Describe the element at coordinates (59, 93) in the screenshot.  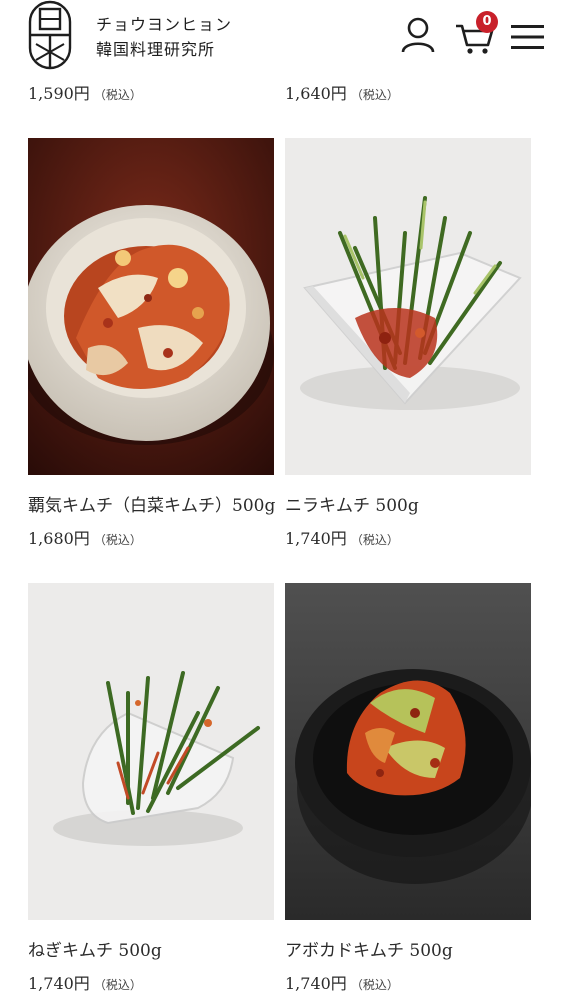
I see `price-value: 1,590円` at that location.